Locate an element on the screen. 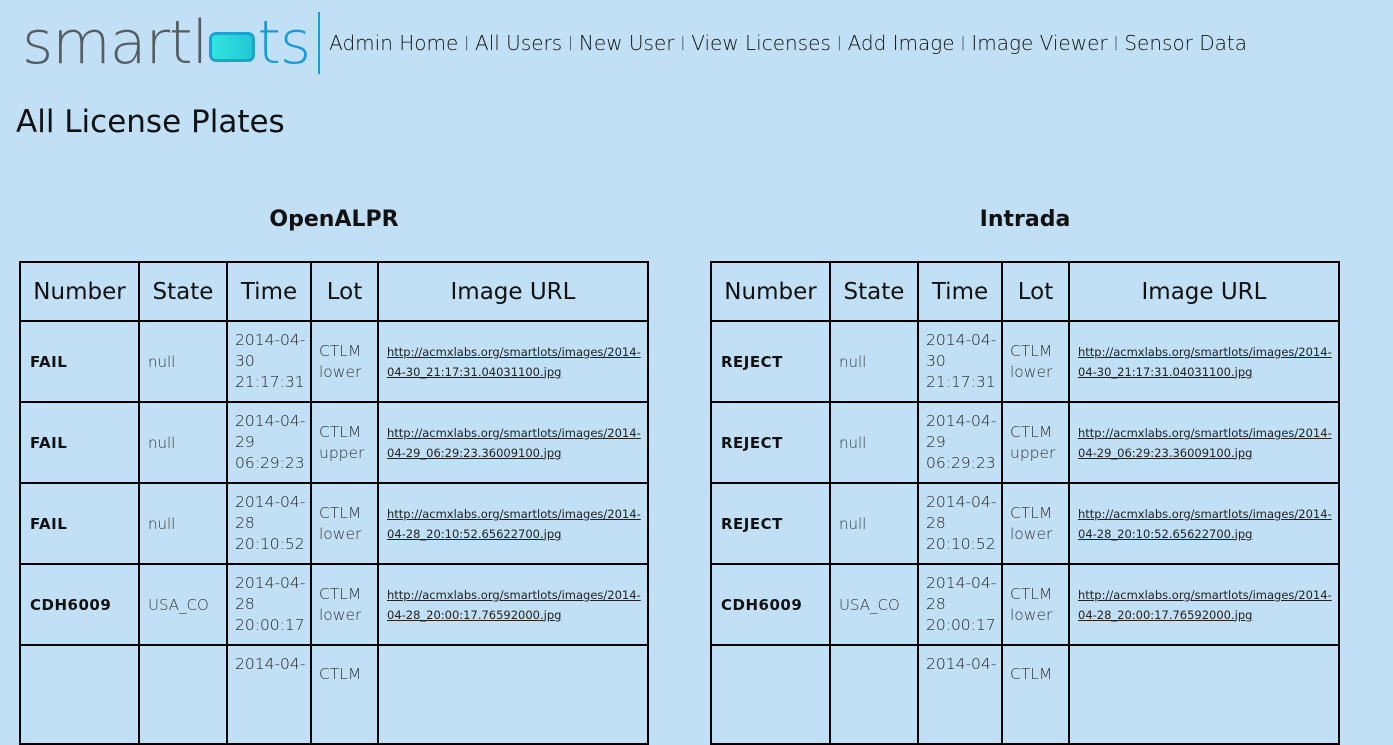  logo-divider is located at coordinates (319, 43).